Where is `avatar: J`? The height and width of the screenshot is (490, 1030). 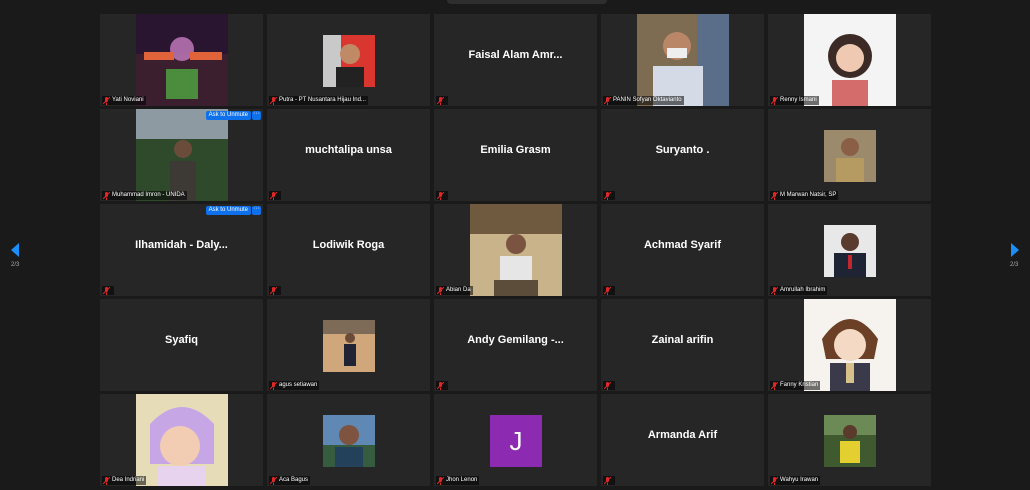 avatar: J is located at coordinates (516, 441).